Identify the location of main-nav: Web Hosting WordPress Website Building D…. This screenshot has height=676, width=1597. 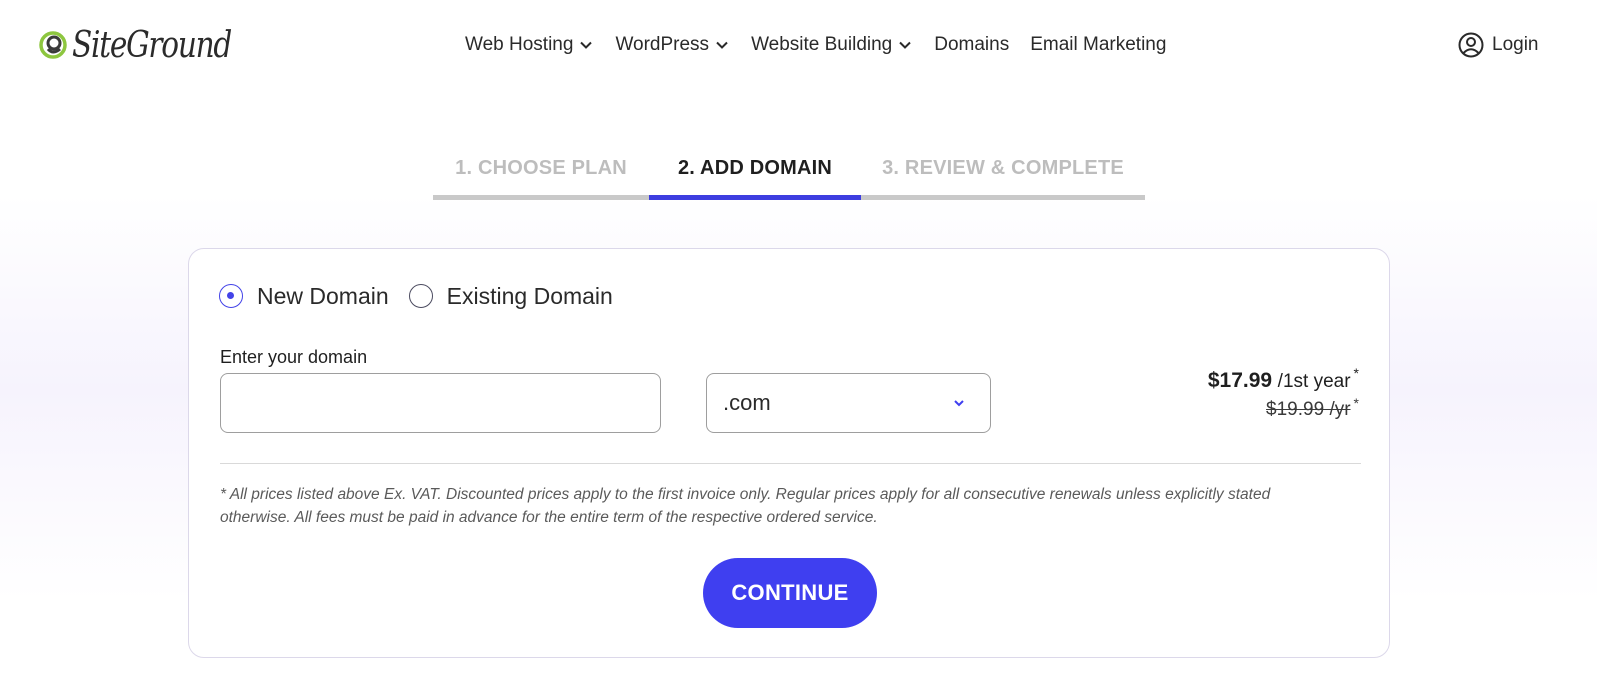
(826, 45).